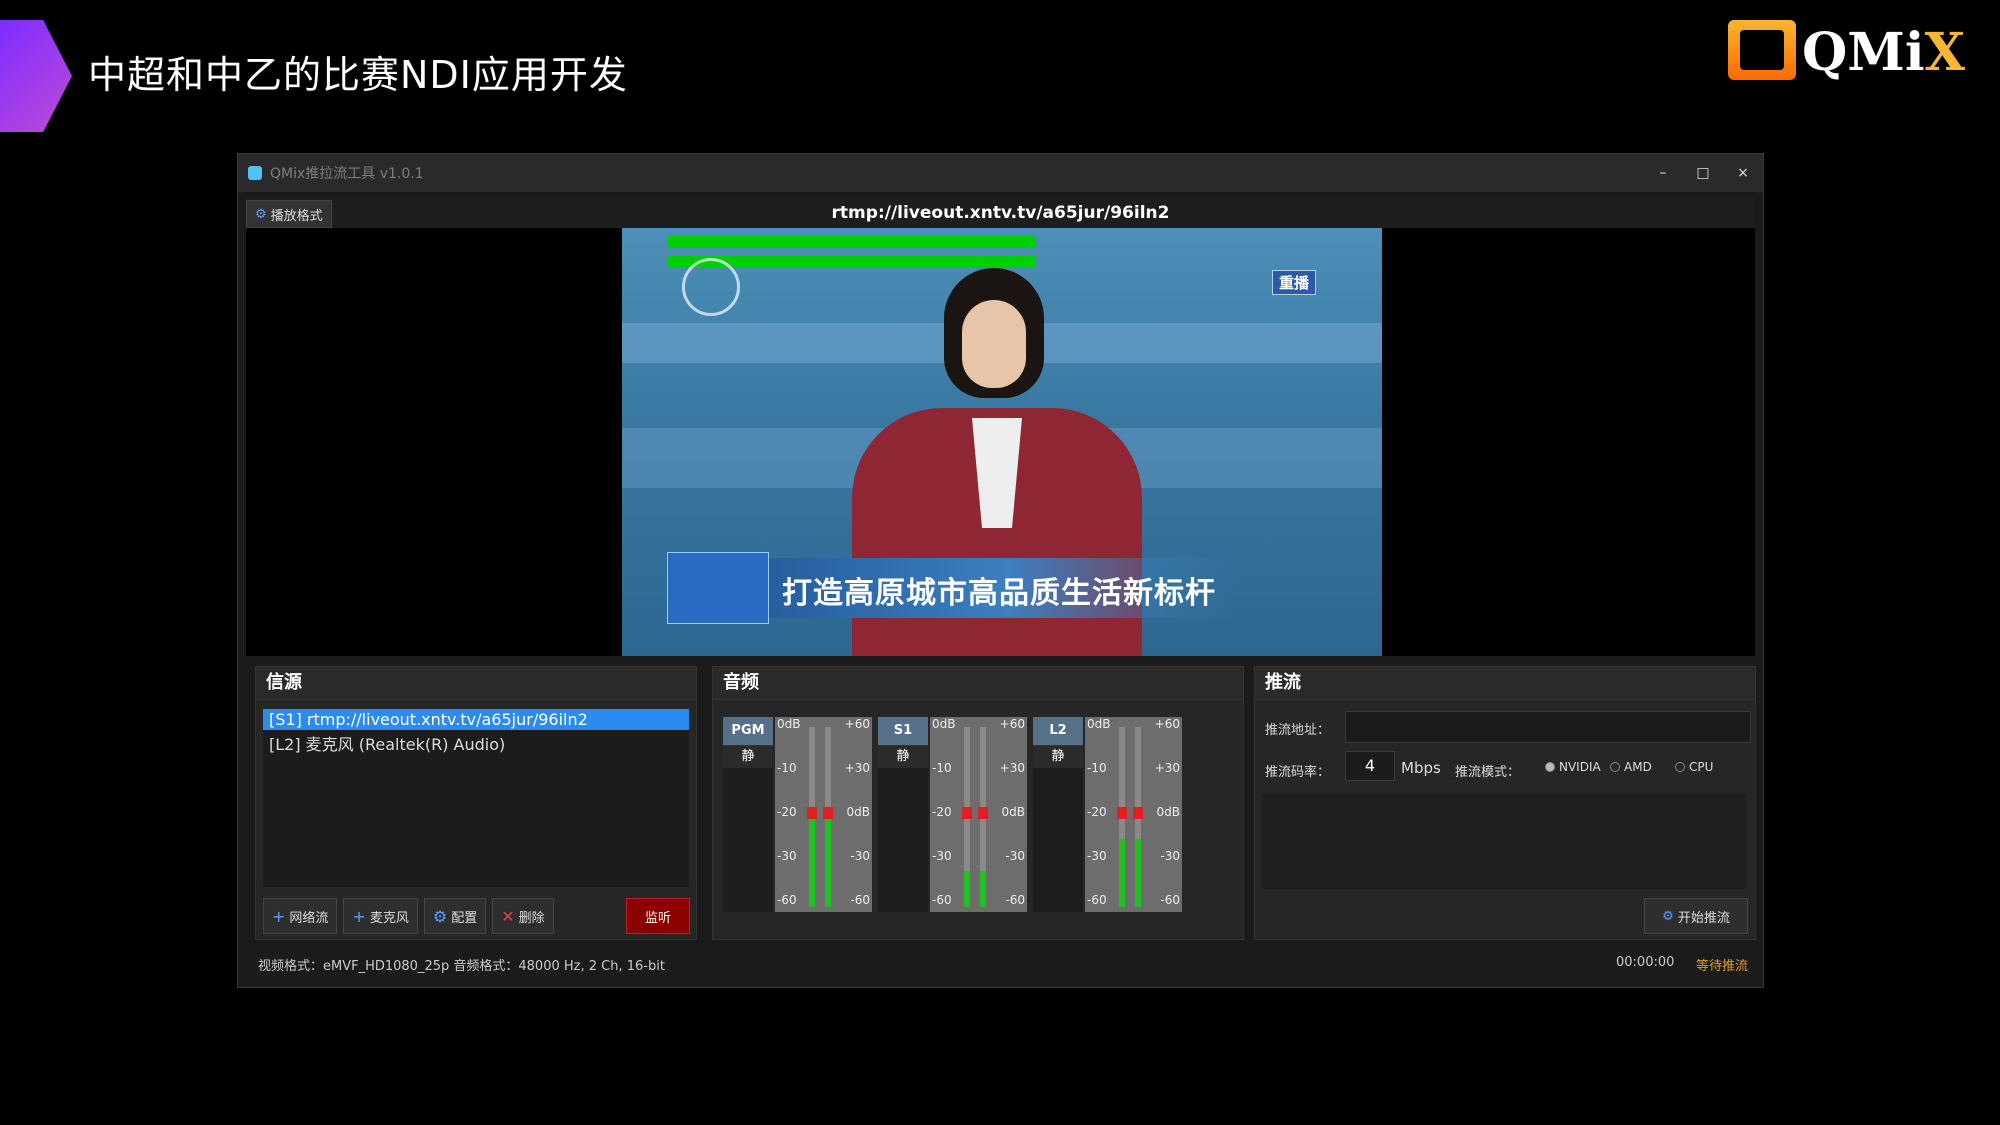  What do you see at coordinates (389, 918) in the screenshot?
I see `add-mic-label: 麦克风` at bounding box center [389, 918].